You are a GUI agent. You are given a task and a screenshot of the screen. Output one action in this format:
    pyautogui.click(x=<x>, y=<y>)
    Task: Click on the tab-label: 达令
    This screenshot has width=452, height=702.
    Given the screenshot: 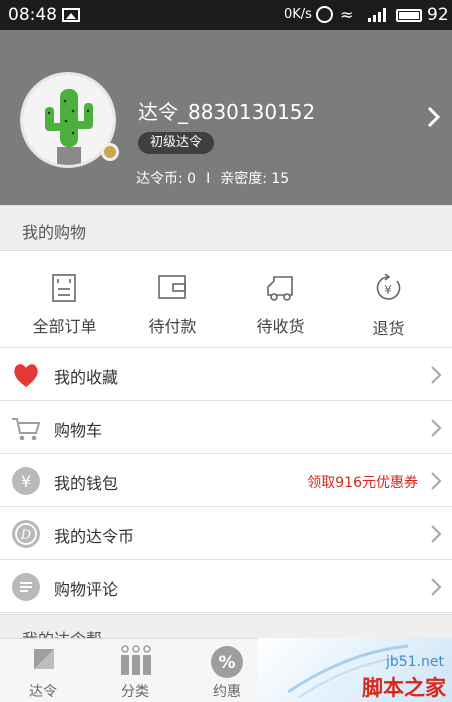 What is the action you would take?
    pyautogui.click(x=43, y=692)
    